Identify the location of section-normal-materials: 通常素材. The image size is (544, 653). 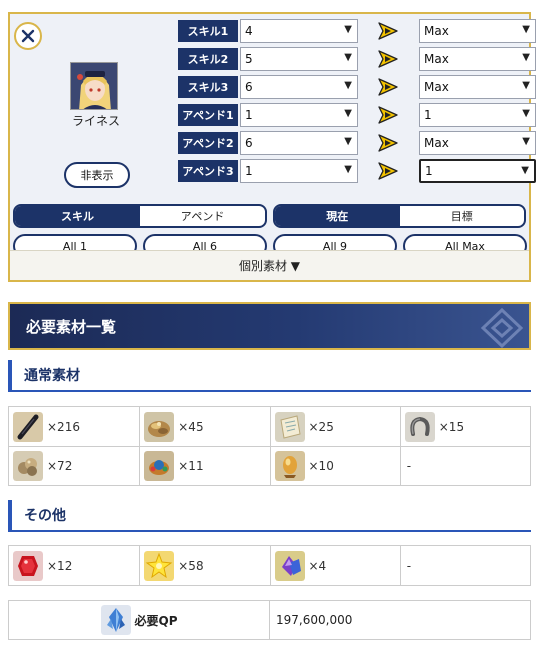
(269, 376).